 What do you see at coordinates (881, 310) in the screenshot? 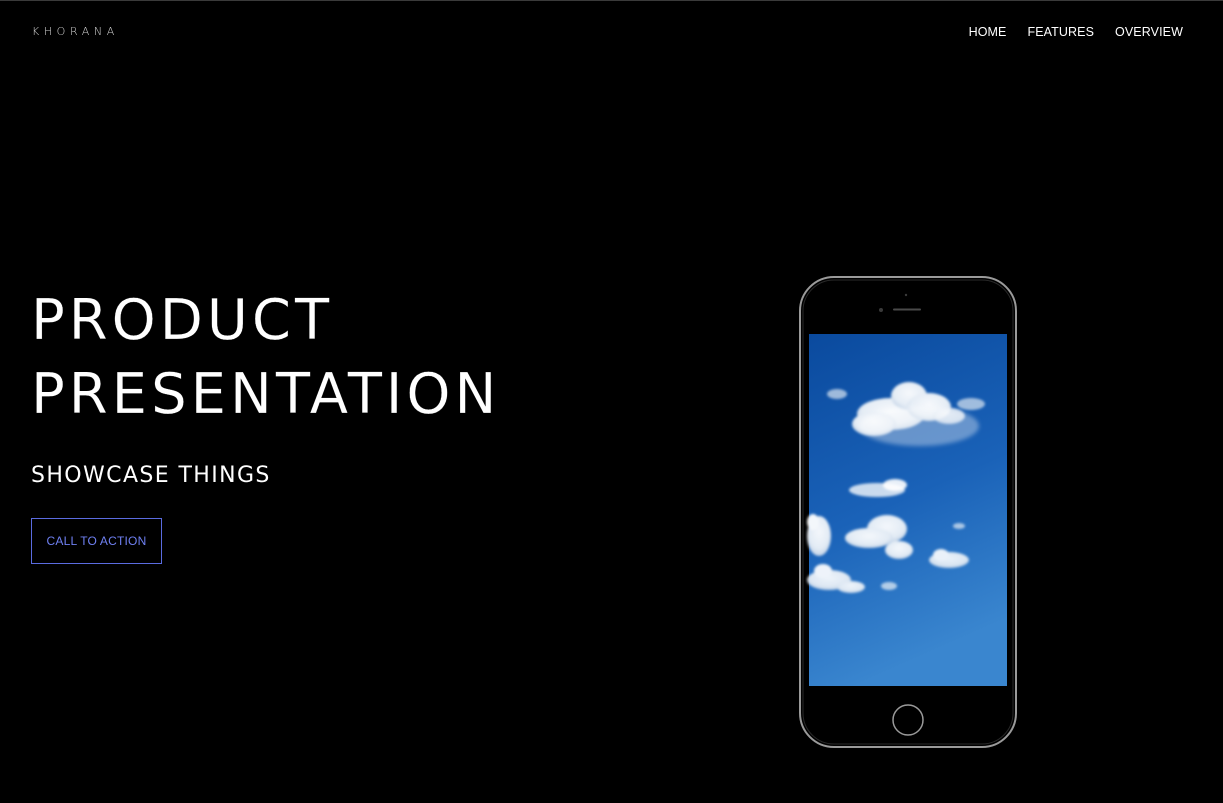
I see `front-camera` at bounding box center [881, 310].